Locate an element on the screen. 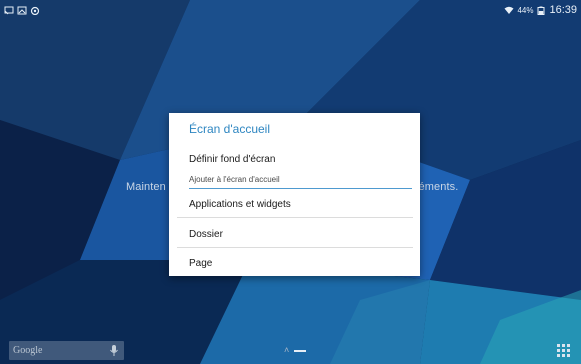  image-icon is located at coordinates (22, 10).